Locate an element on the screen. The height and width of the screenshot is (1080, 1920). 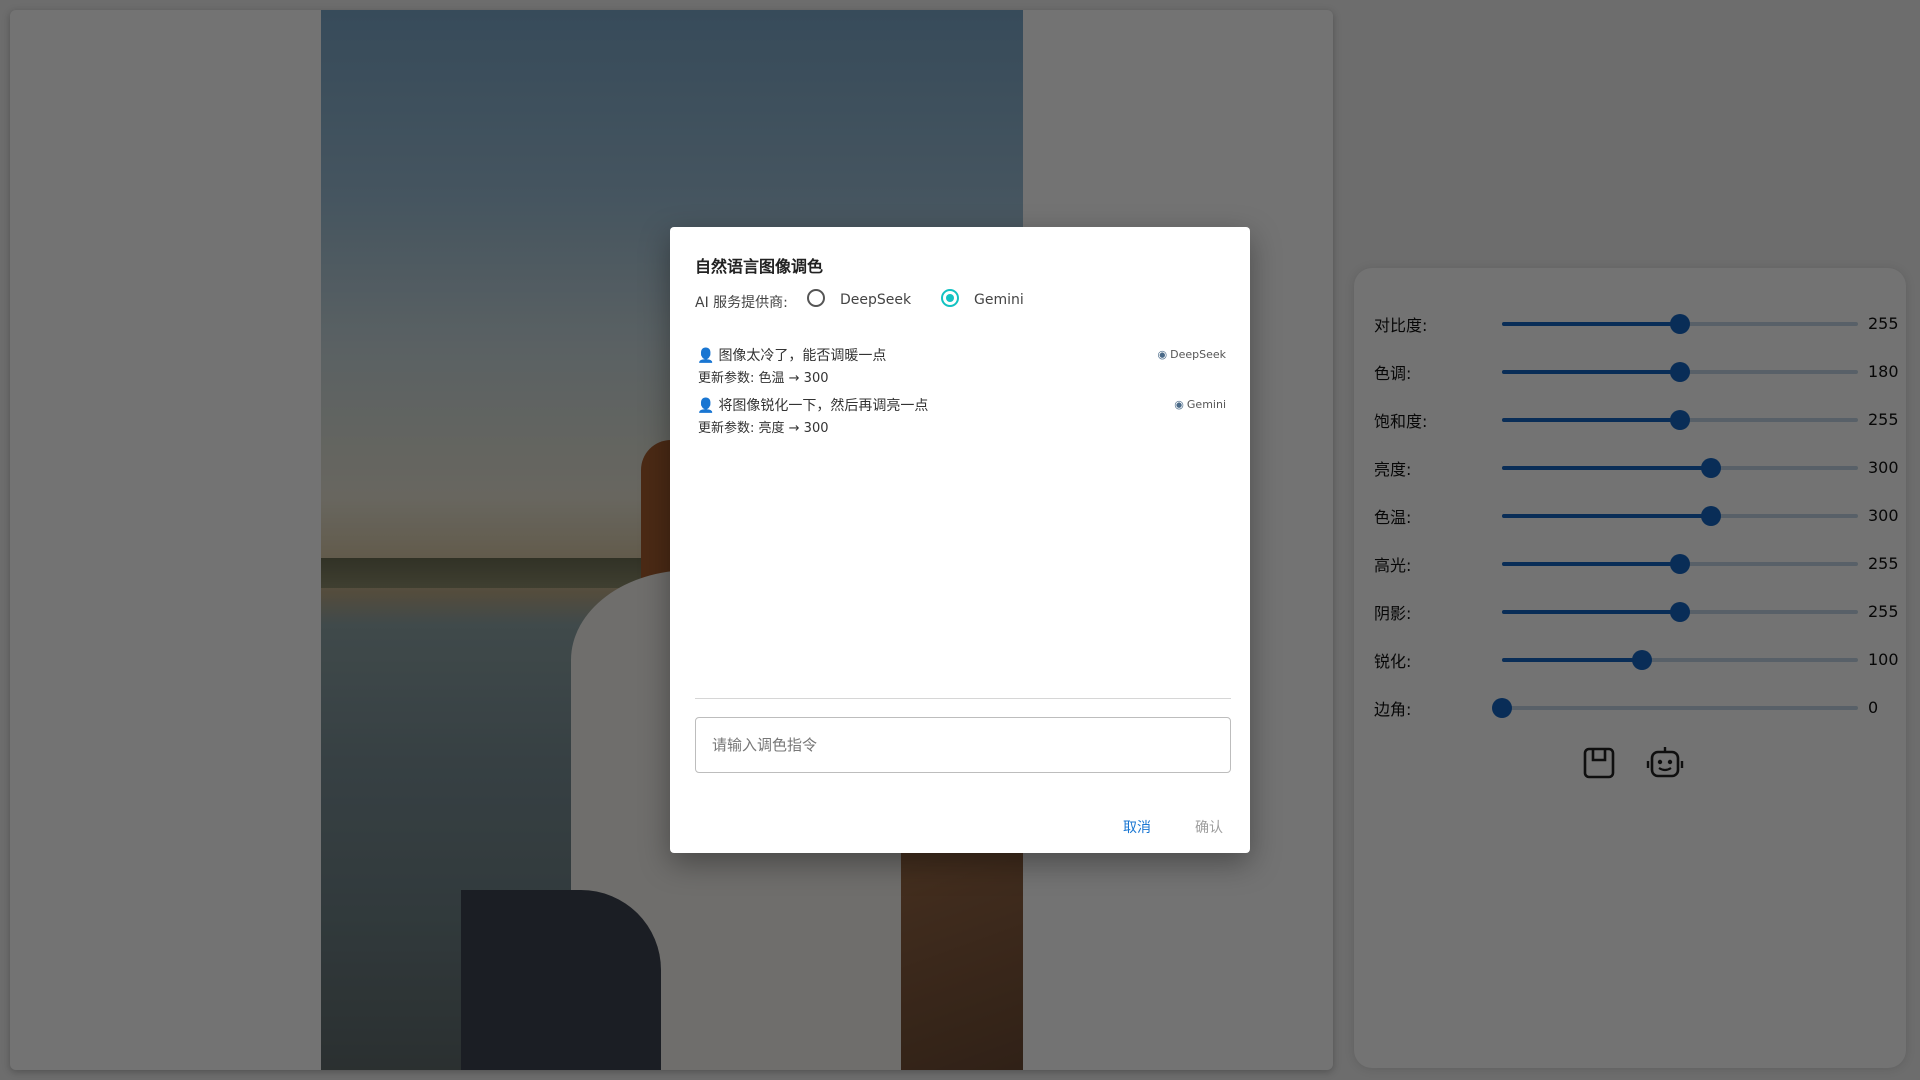
command-input is located at coordinates (963, 745).